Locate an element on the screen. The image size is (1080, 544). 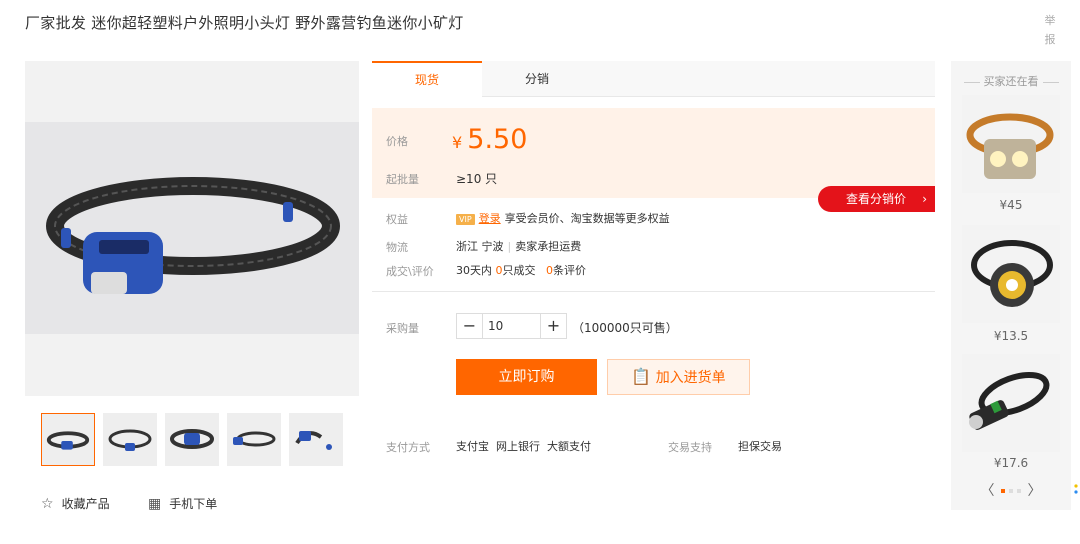
rights-text: 享受会员价、淘宝数据等更多权益 is located at coordinates (587, 218).